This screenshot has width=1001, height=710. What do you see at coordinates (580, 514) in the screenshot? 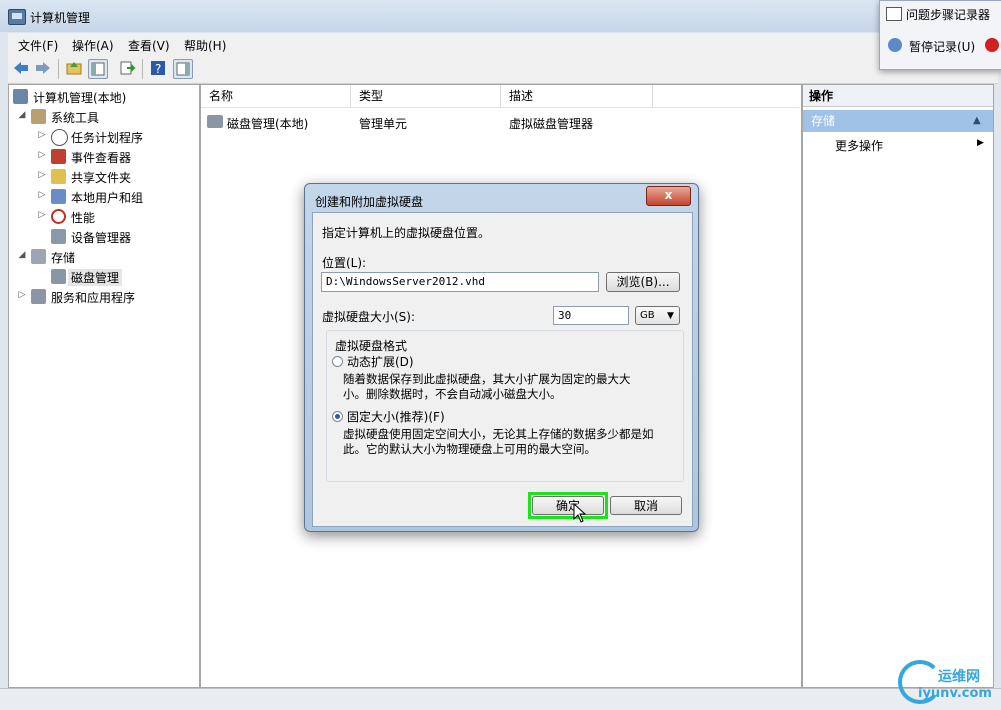
I see `mouse-cursor-icon` at bounding box center [580, 514].